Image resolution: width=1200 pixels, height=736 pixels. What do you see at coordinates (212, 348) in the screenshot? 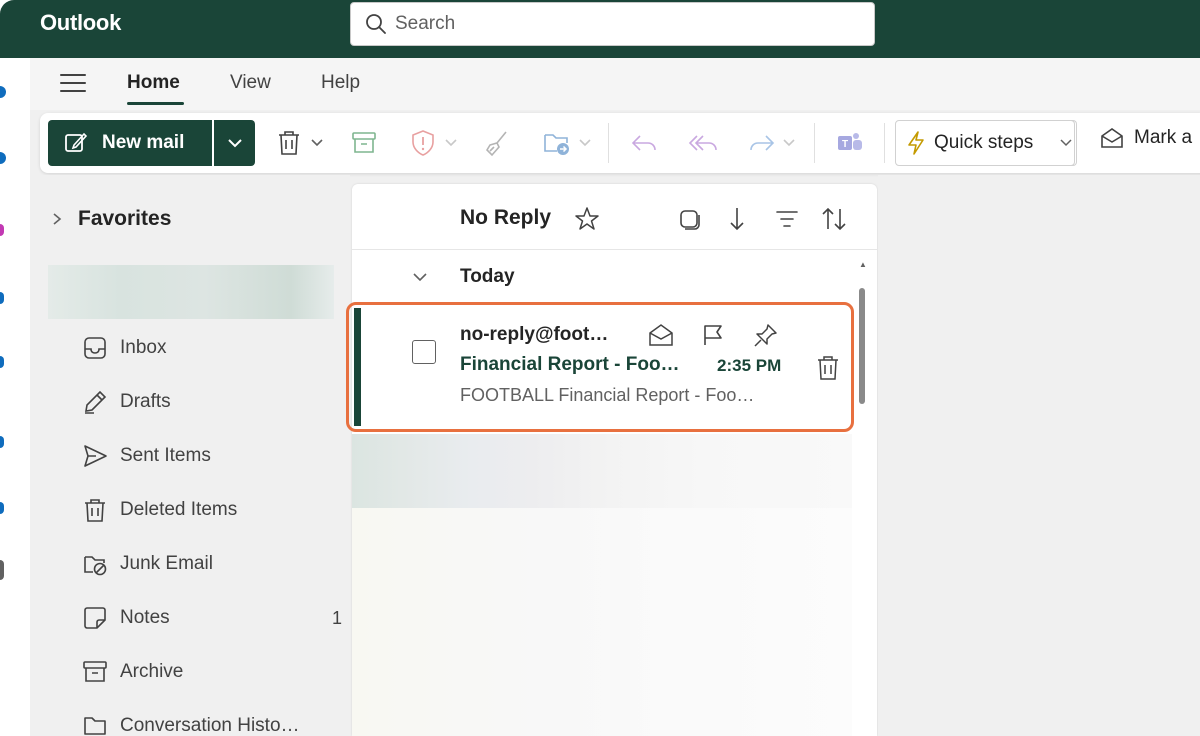
I see `folder-inbox: Inbox` at bounding box center [212, 348].